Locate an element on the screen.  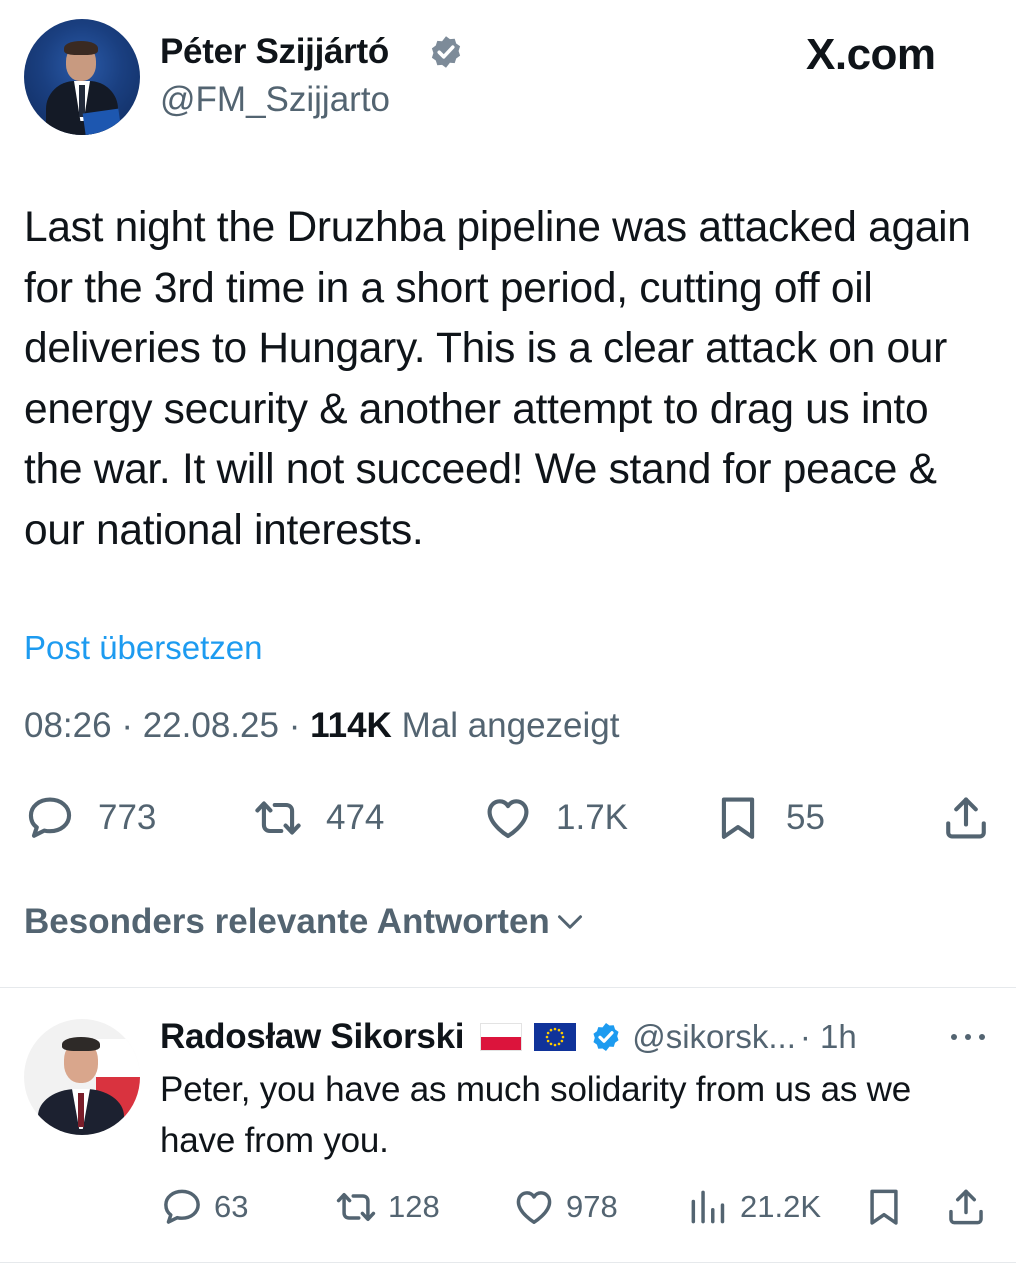
share-button is located at coordinates (966, 818).